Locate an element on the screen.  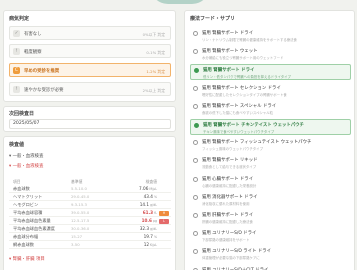
row-value: 10.6pg is located at coordinates (149, 220).